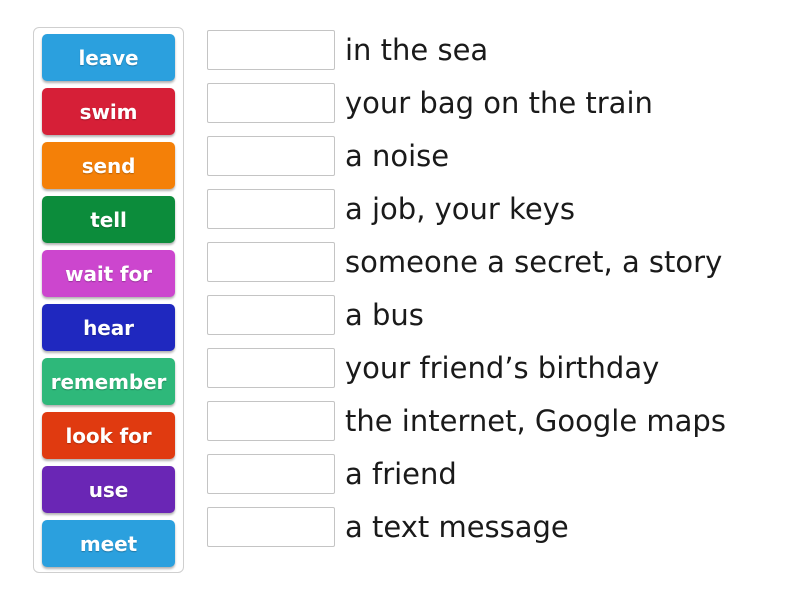 Image resolution: width=800 pixels, height=600 pixels. I want to click on word-tile: swim, so click(108, 111).